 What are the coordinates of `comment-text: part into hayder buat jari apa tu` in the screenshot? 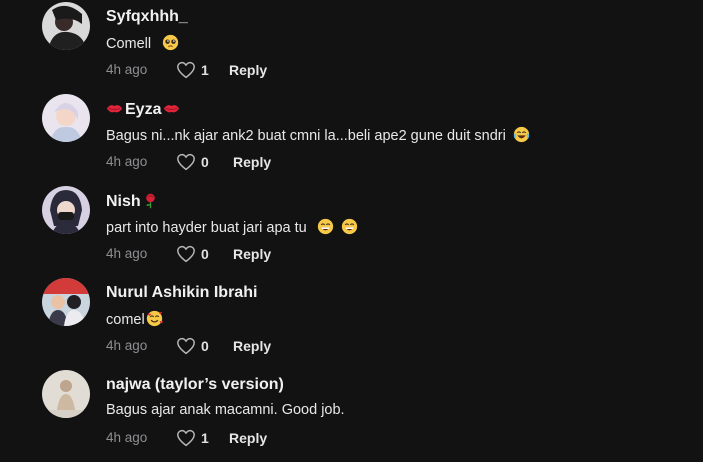 It's located at (232, 227).